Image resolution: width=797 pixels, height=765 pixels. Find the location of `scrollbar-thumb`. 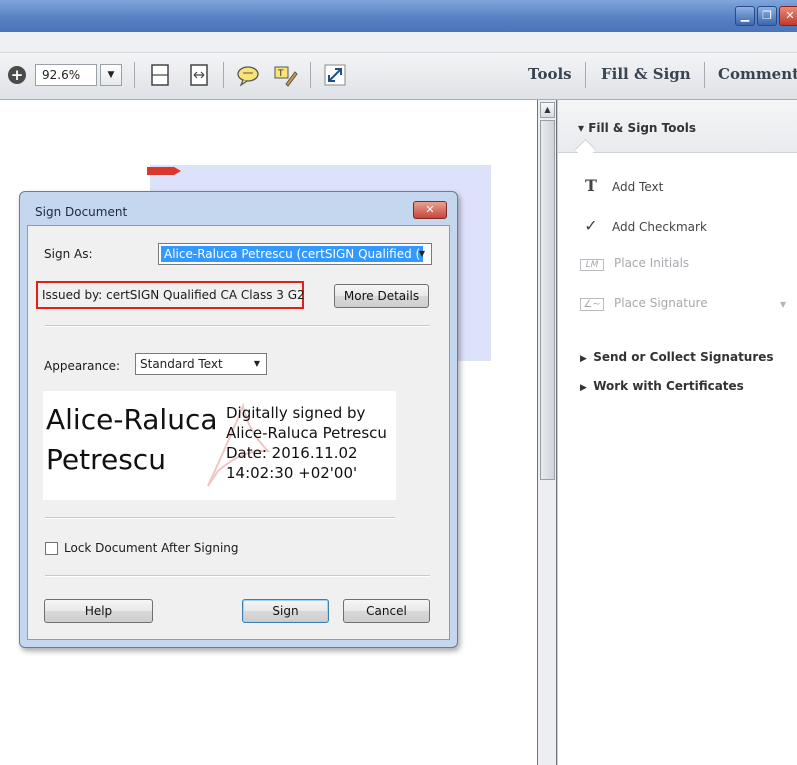

scrollbar-thumb is located at coordinates (547, 300).